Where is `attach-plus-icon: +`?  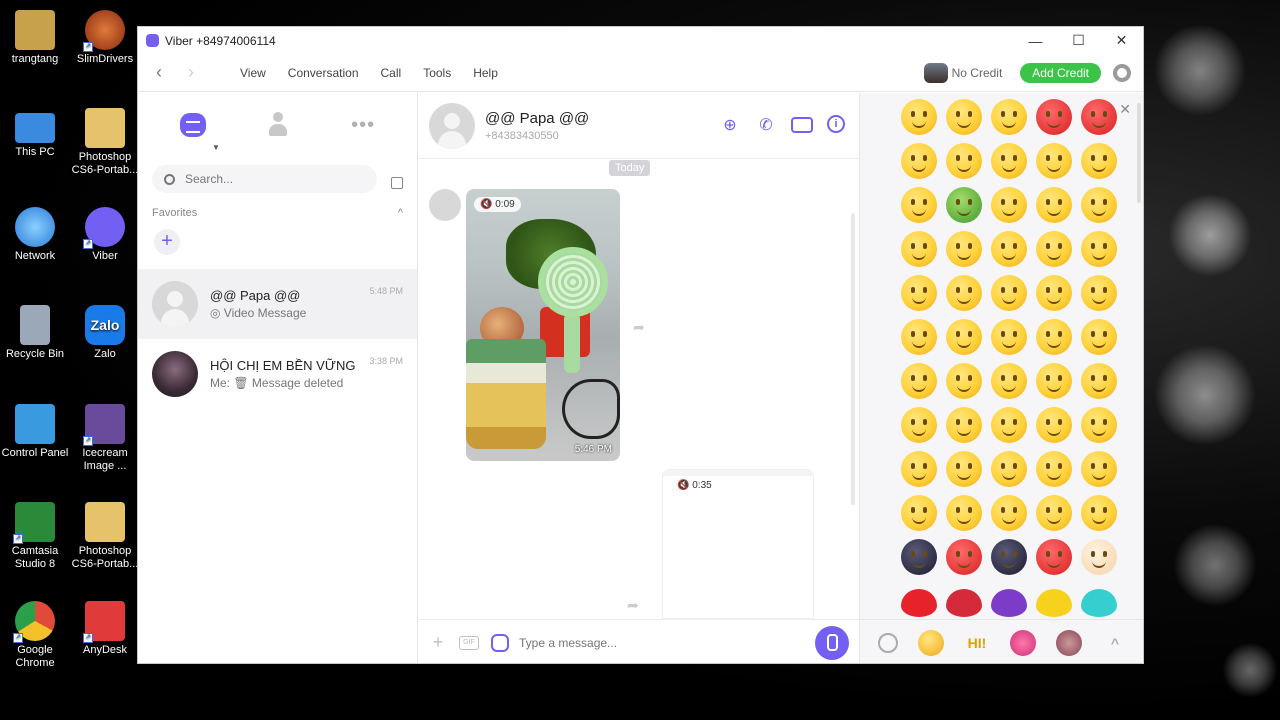
attach-plus-icon: + is located at coordinates (438, 642).